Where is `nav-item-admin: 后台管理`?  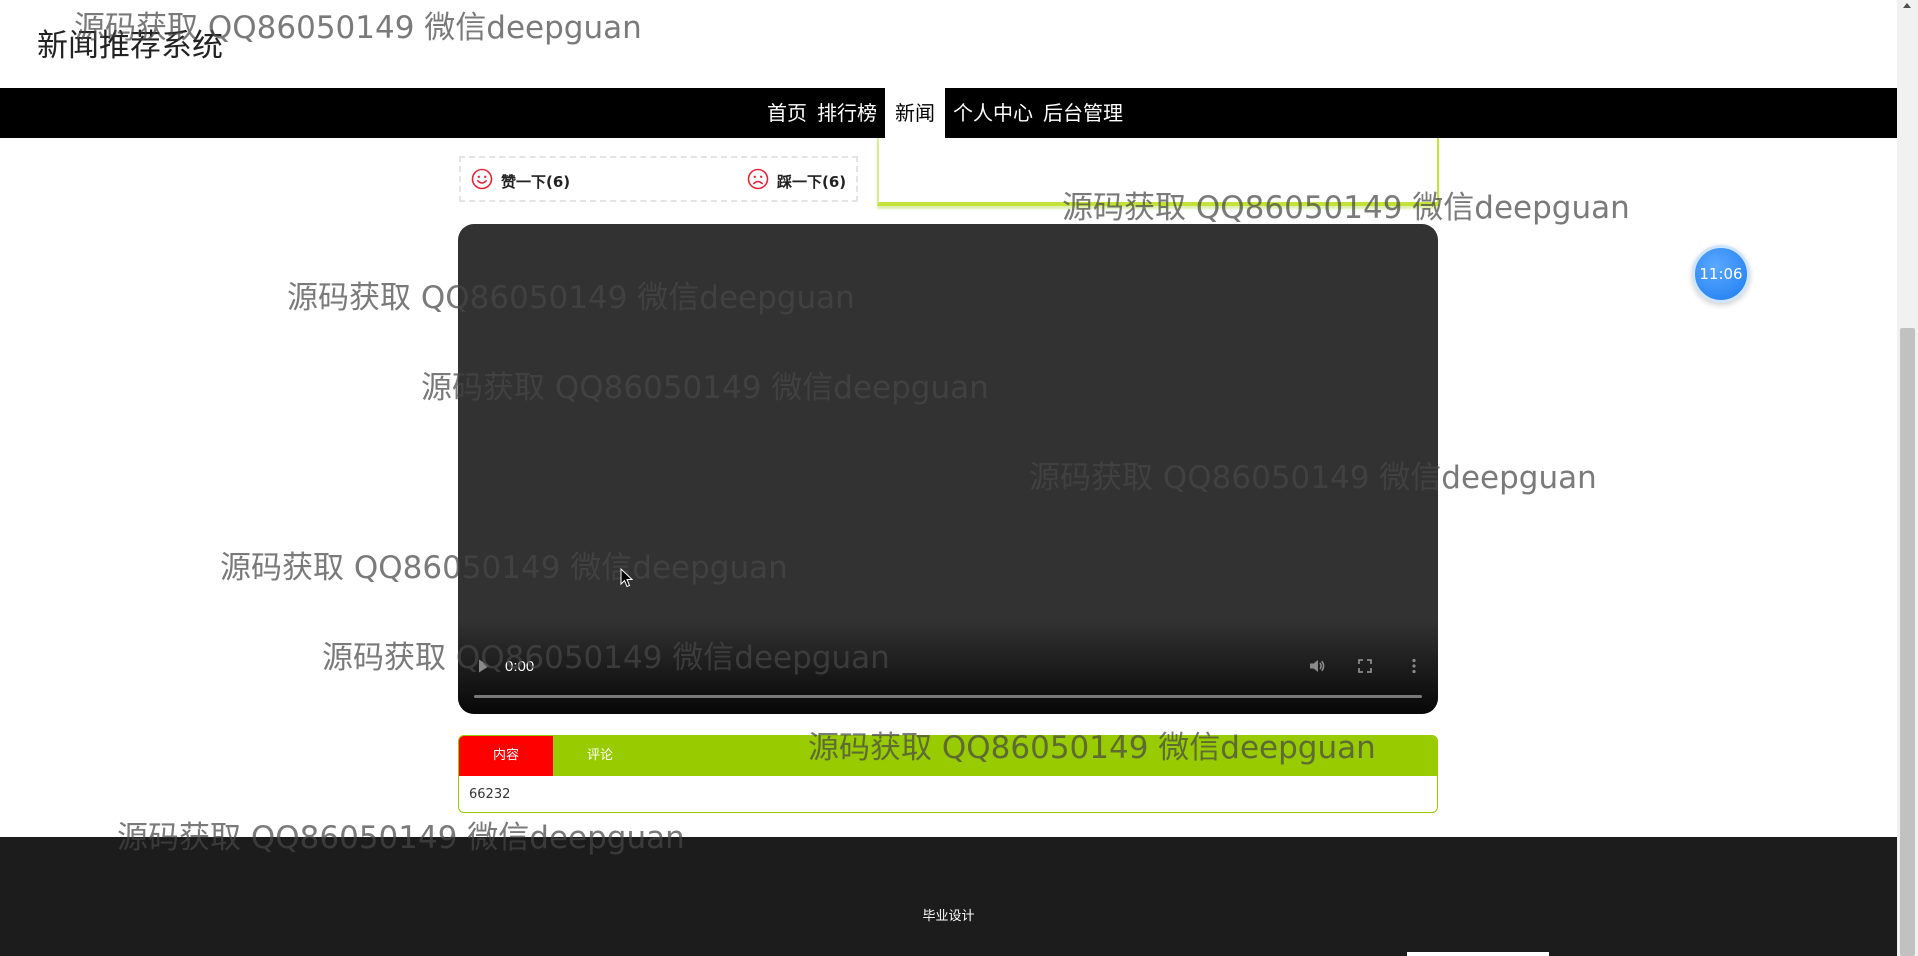
nav-item-admin: 后台管理 is located at coordinates (1083, 113).